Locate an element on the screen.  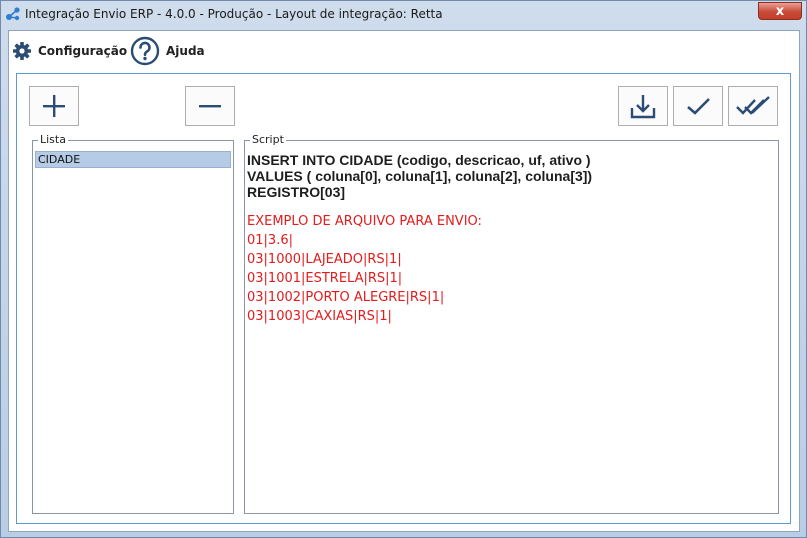
menu-configuracao: Configuração is located at coordinates (69, 51).